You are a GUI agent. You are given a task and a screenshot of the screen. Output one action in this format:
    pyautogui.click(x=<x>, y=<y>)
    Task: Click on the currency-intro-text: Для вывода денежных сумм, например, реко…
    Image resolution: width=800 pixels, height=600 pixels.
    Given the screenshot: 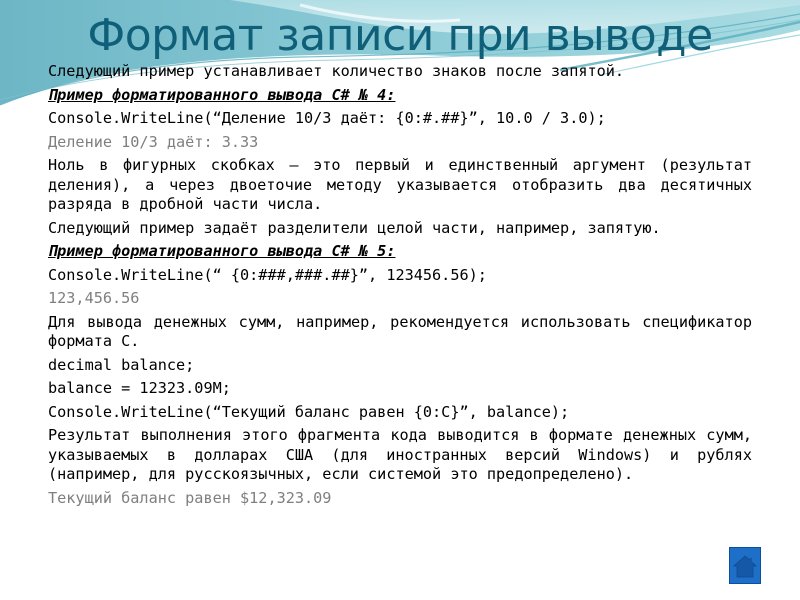 What is the action you would take?
    pyautogui.click(x=400, y=331)
    